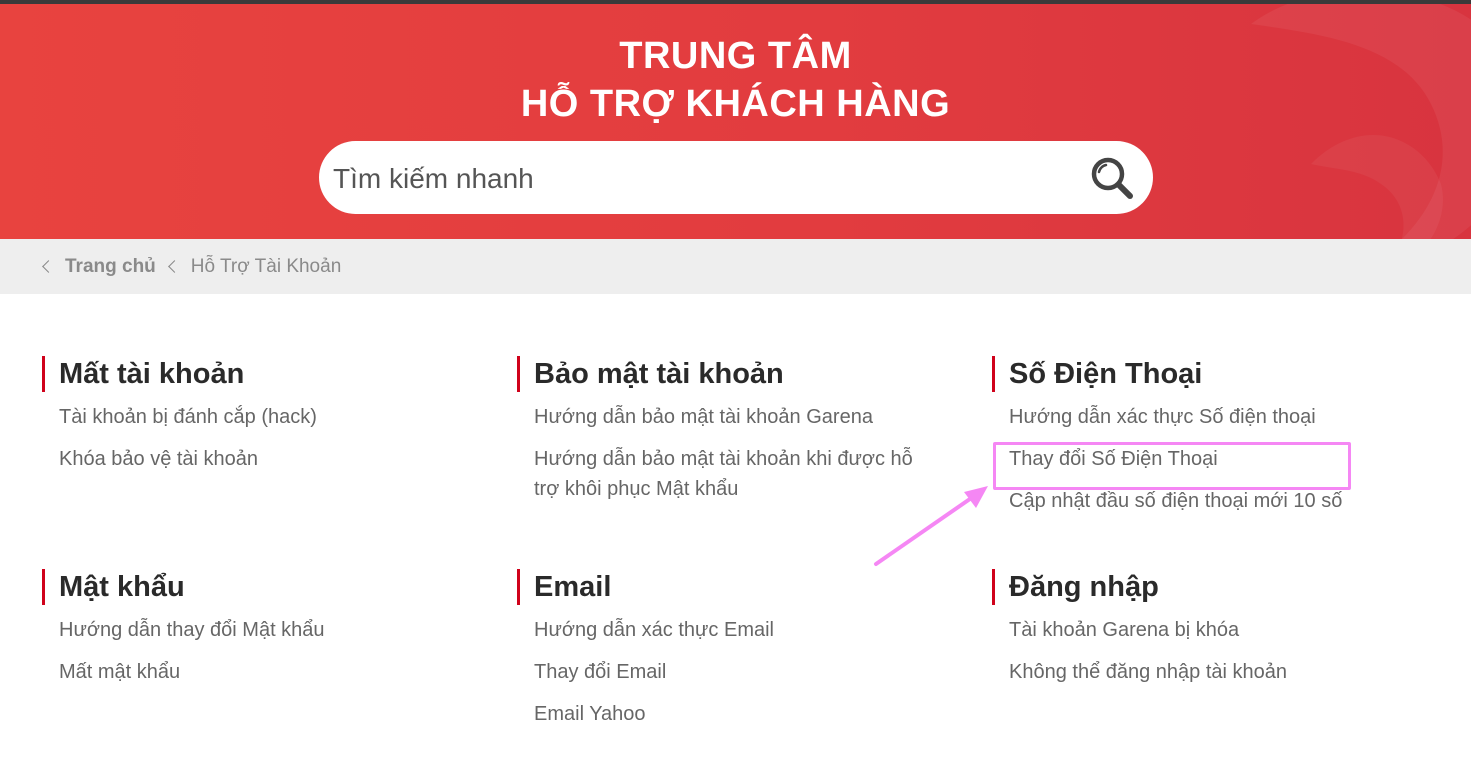 Image resolution: width=1471 pixels, height=772 pixels. What do you see at coordinates (1209, 630) in the screenshot?
I see `link-garena-account-locked: Tài khoản Garena bị khóa` at bounding box center [1209, 630].